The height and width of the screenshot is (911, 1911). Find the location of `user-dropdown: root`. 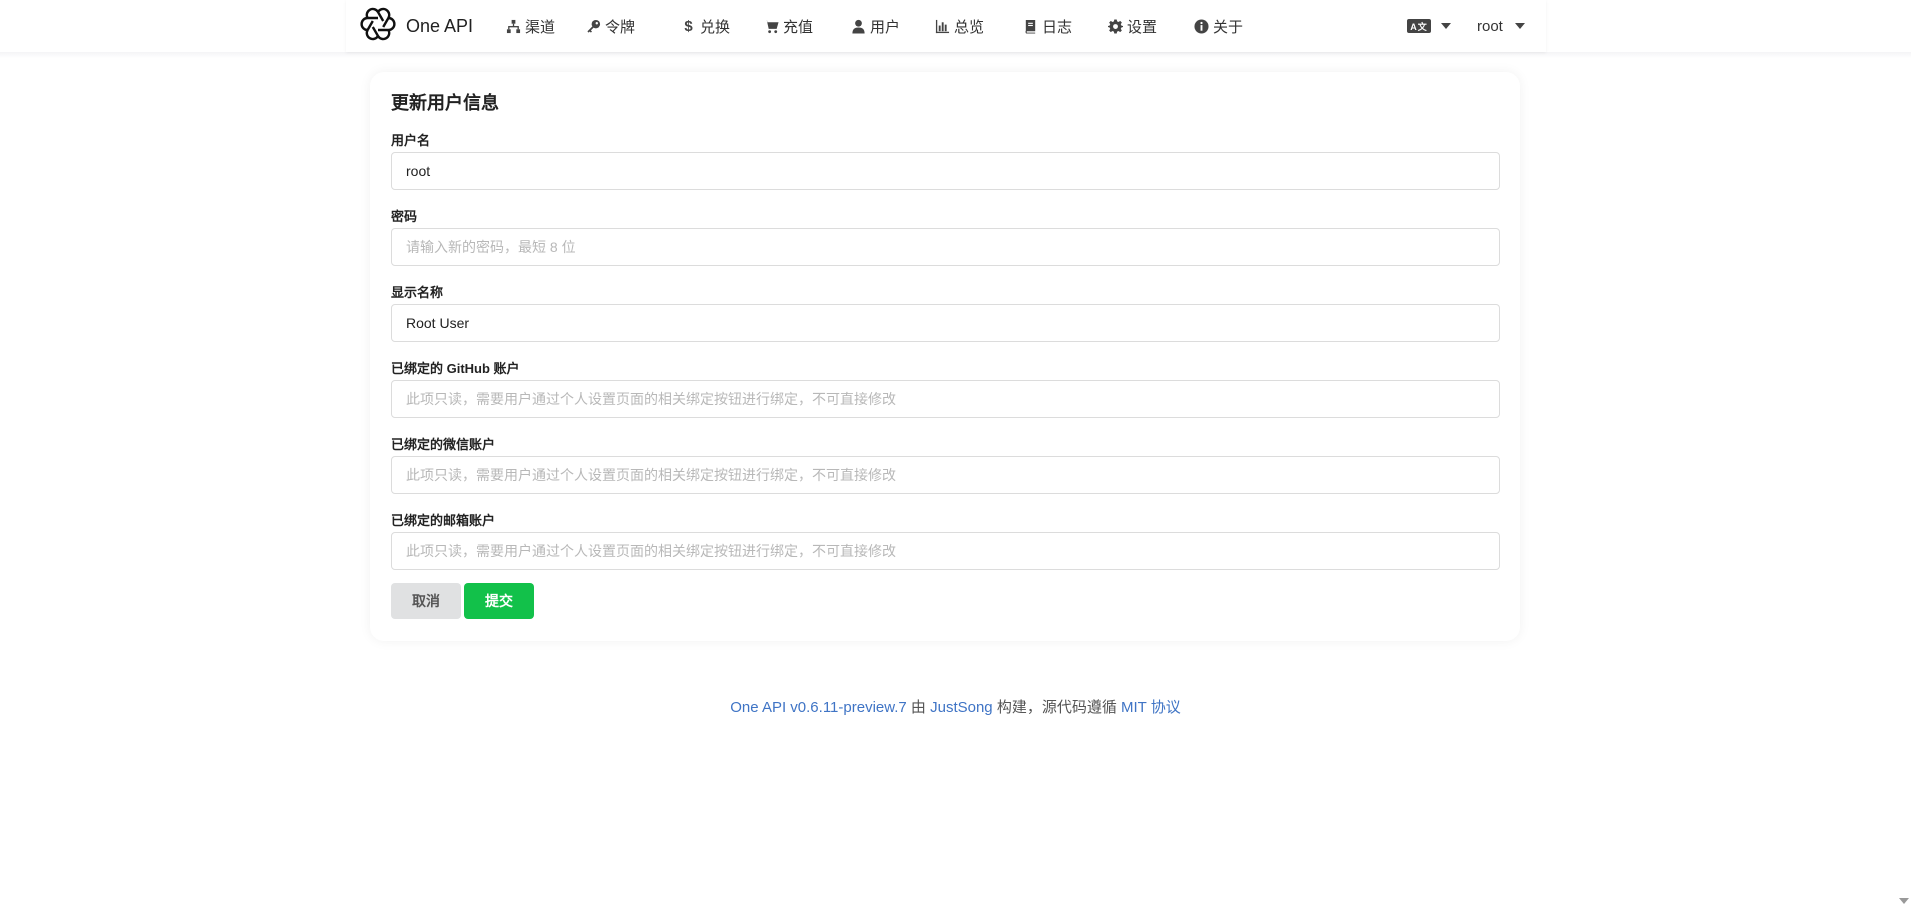

user-dropdown: root is located at coordinates (1501, 26).